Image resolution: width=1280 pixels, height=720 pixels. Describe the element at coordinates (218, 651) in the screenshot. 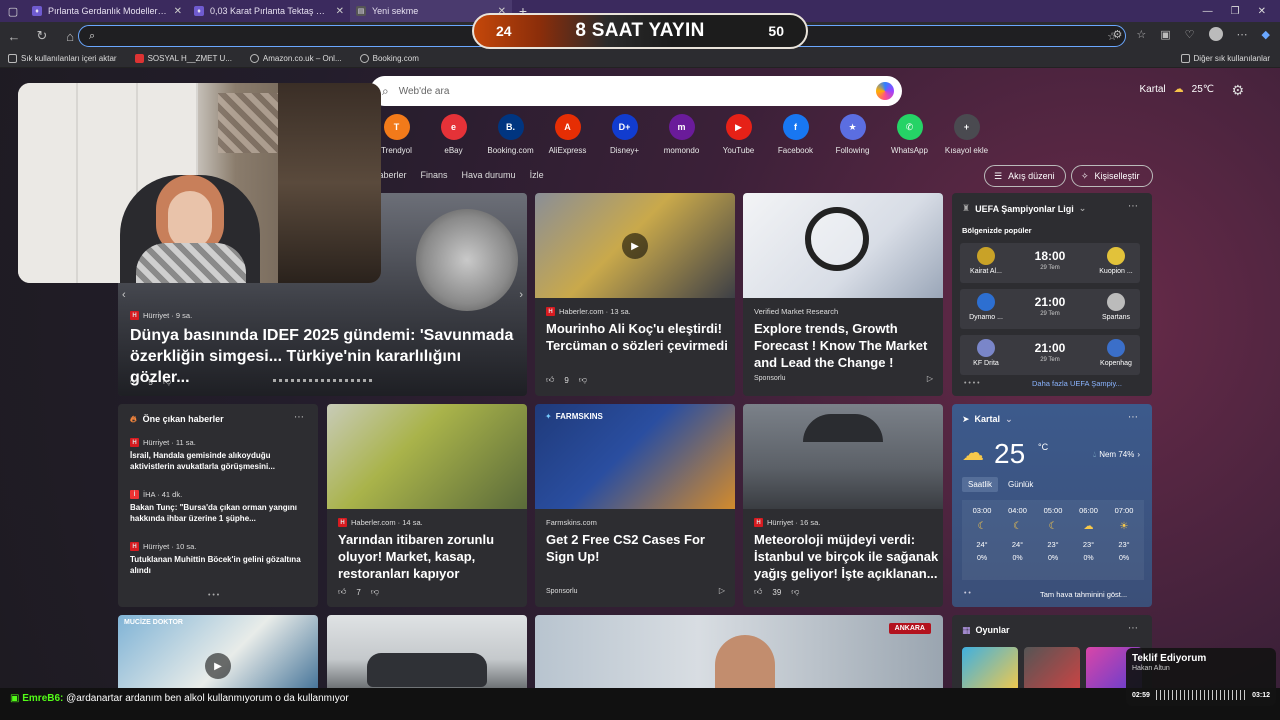

I see `video-card-mucize: MUCİZE DOKTOR ▶` at that location.